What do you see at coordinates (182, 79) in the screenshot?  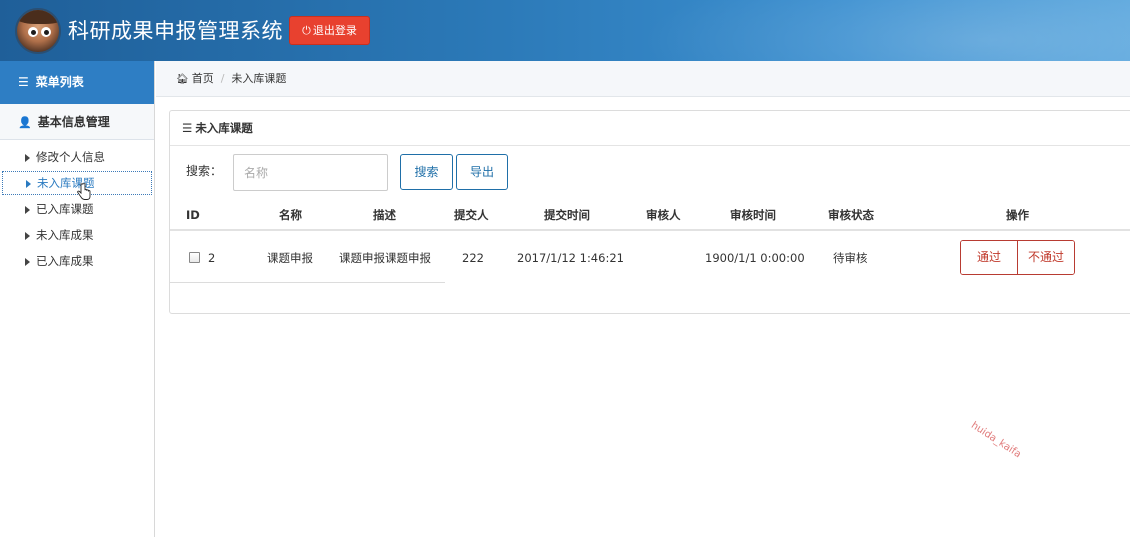 I see `home-icon: 🏠︎` at bounding box center [182, 79].